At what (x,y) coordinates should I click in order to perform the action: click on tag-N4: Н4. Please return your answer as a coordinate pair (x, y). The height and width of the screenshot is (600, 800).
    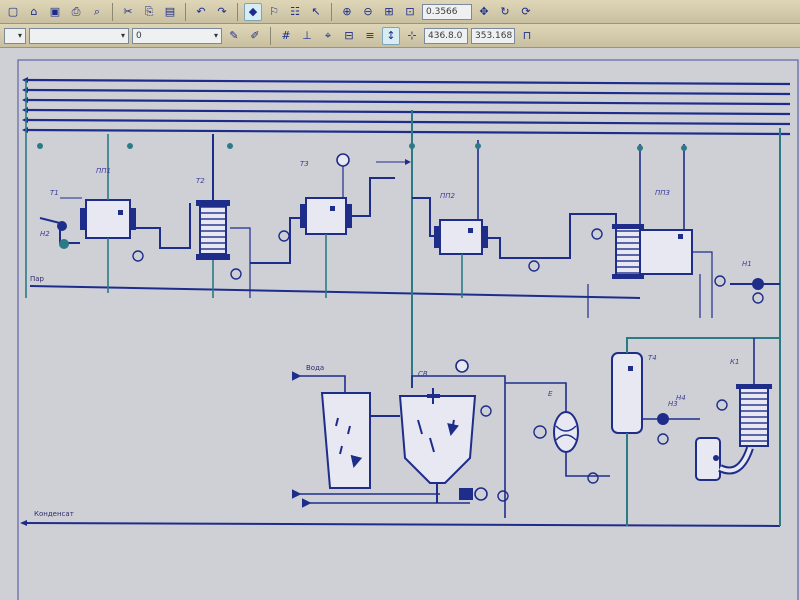
    Looking at the image, I should click on (681, 398).